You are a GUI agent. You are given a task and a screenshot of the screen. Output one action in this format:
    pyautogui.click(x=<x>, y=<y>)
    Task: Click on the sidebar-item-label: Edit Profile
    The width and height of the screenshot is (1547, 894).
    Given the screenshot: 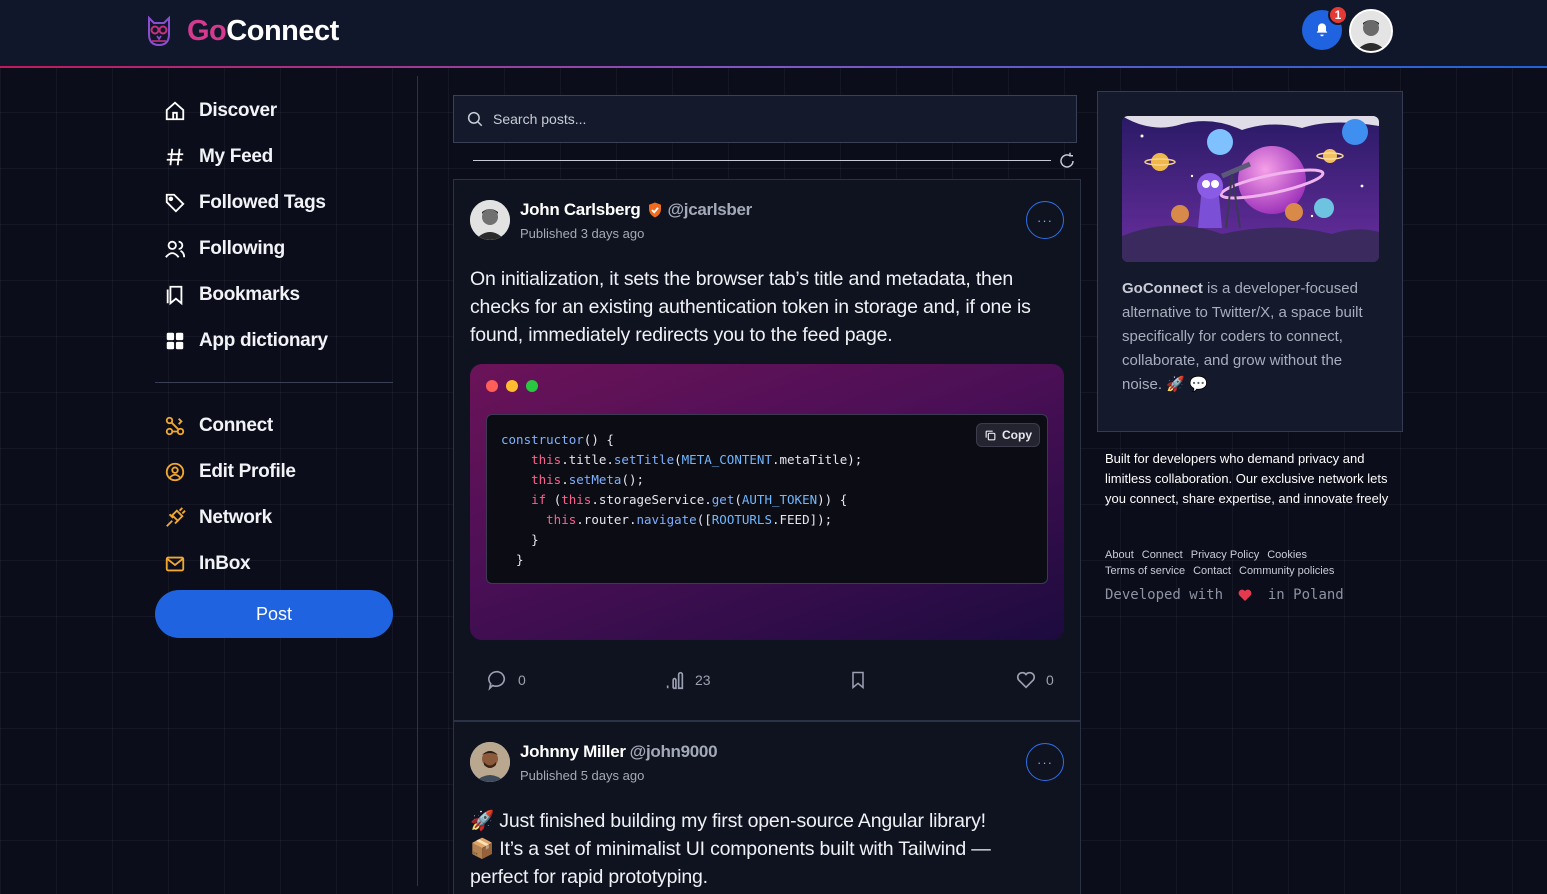 What is the action you would take?
    pyautogui.click(x=247, y=471)
    